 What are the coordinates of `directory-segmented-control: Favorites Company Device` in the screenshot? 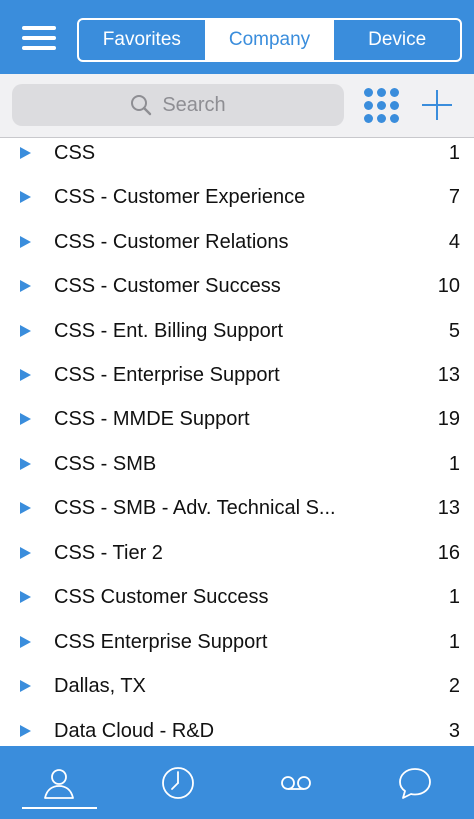 It's located at (269, 40).